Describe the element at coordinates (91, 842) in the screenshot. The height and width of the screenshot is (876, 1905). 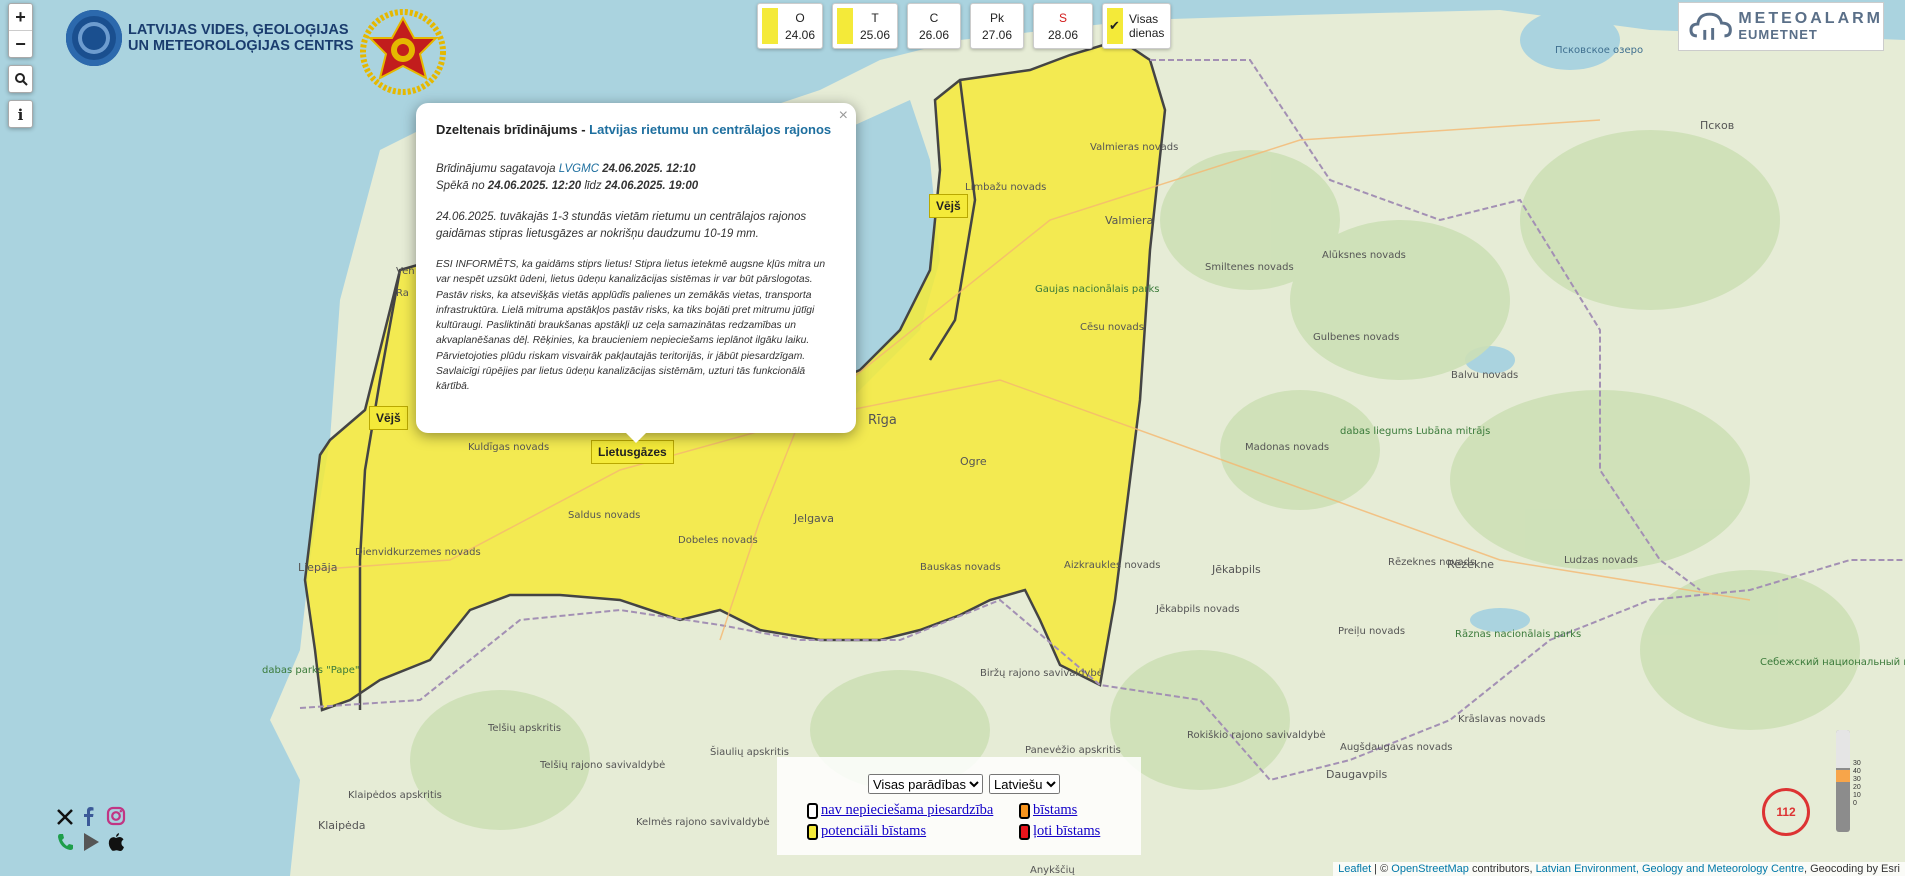
I see `google-play-icon` at that location.